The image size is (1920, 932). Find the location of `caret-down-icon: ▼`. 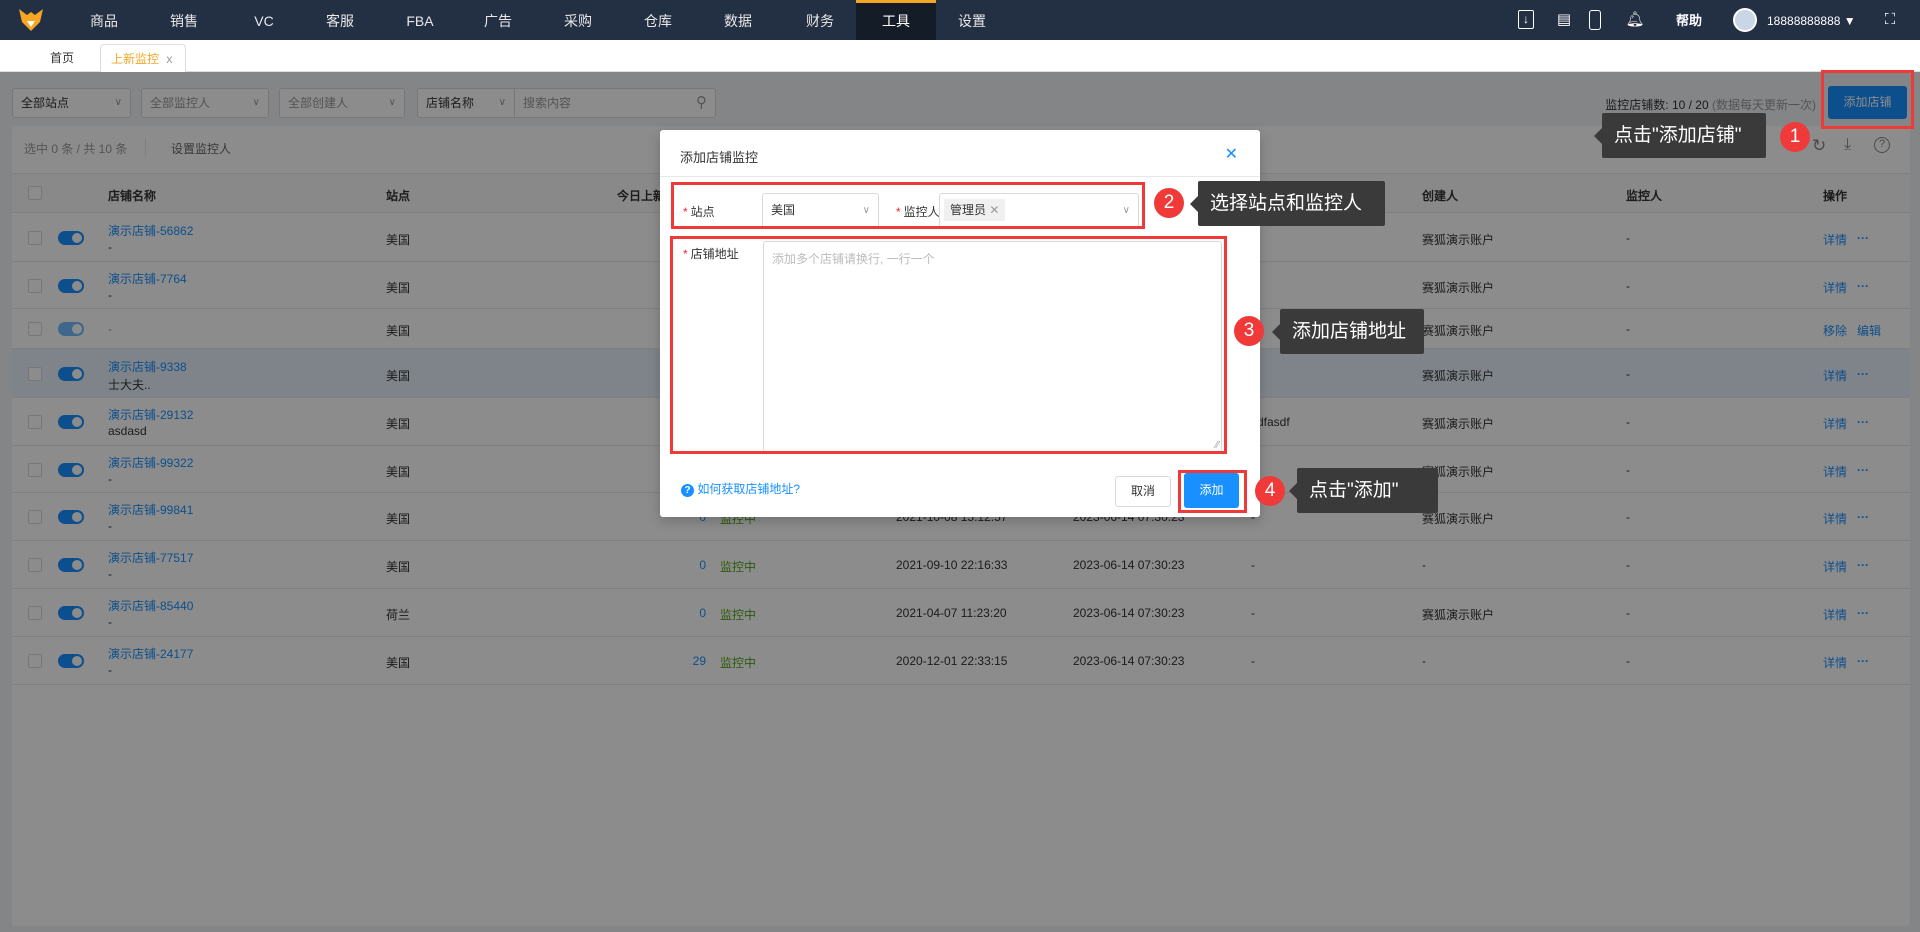

caret-down-icon: ▼ is located at coordinates (1849, 21).